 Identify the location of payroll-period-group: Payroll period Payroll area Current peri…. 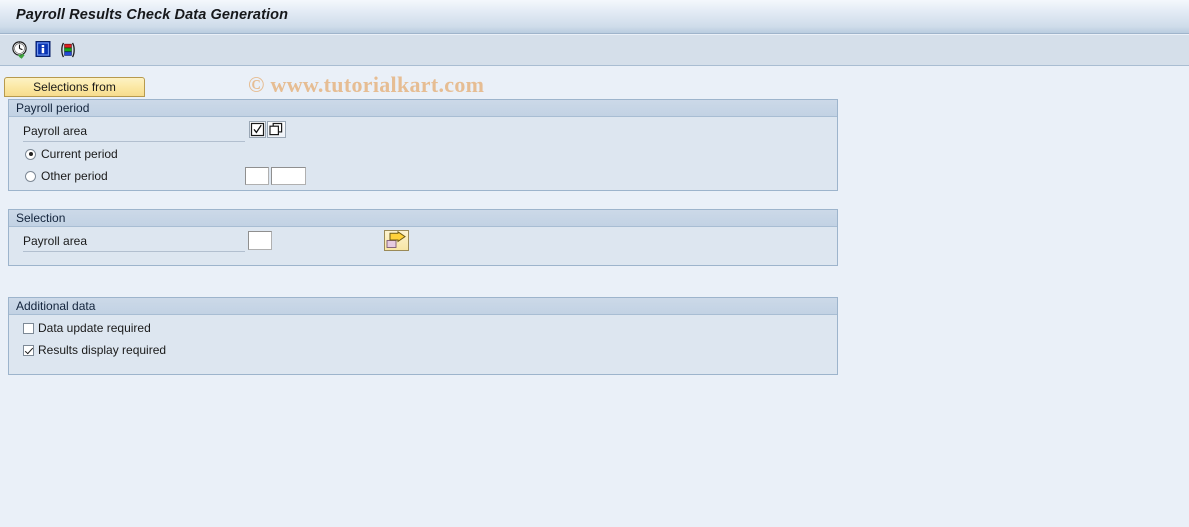
(423, 145).